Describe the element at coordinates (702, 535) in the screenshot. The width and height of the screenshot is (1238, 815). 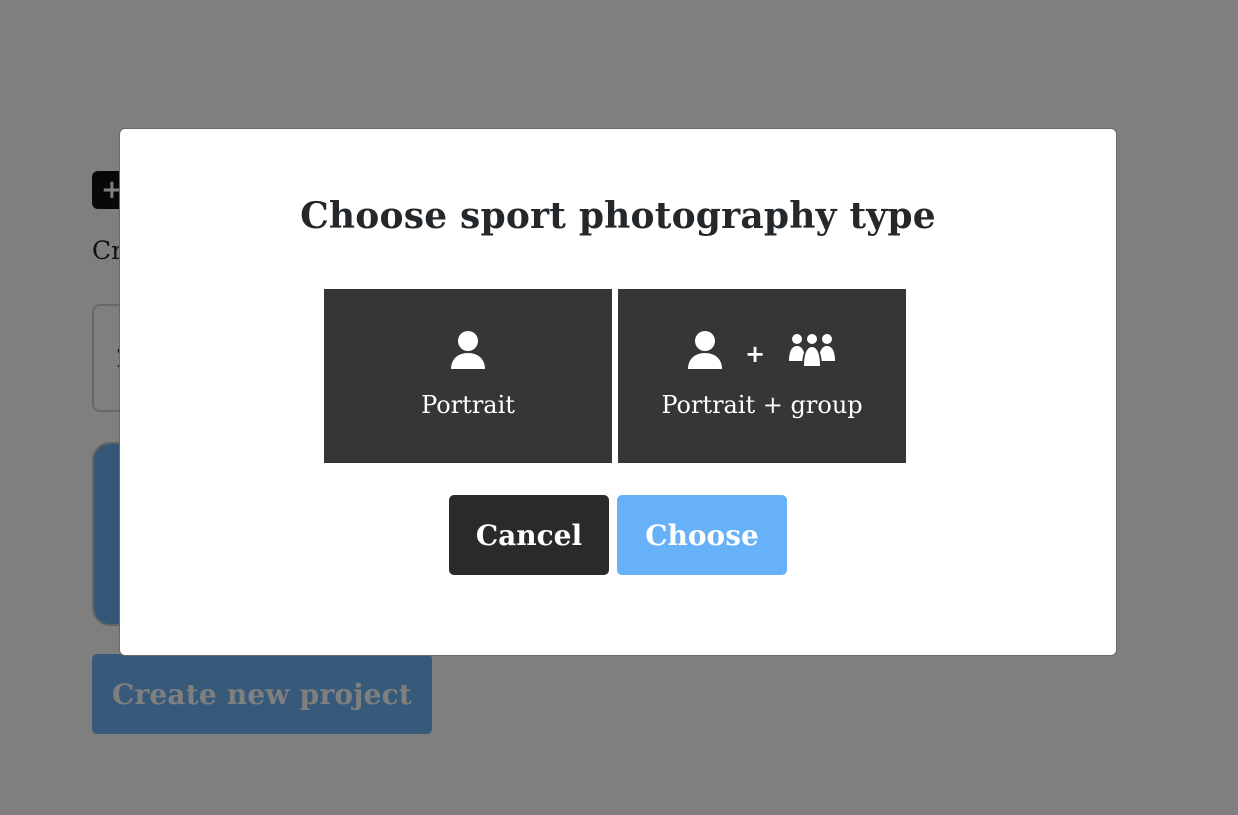
I see `choose-button: Choose` at that location.